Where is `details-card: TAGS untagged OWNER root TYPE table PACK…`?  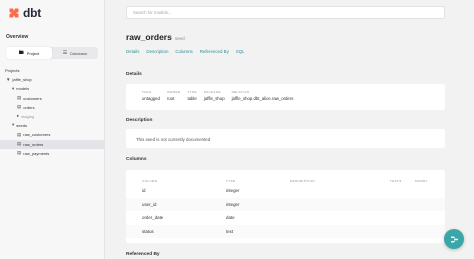 details-card: TAGS untagged OWNER root TYPE table PACK… is located at coordinates (285, 97).